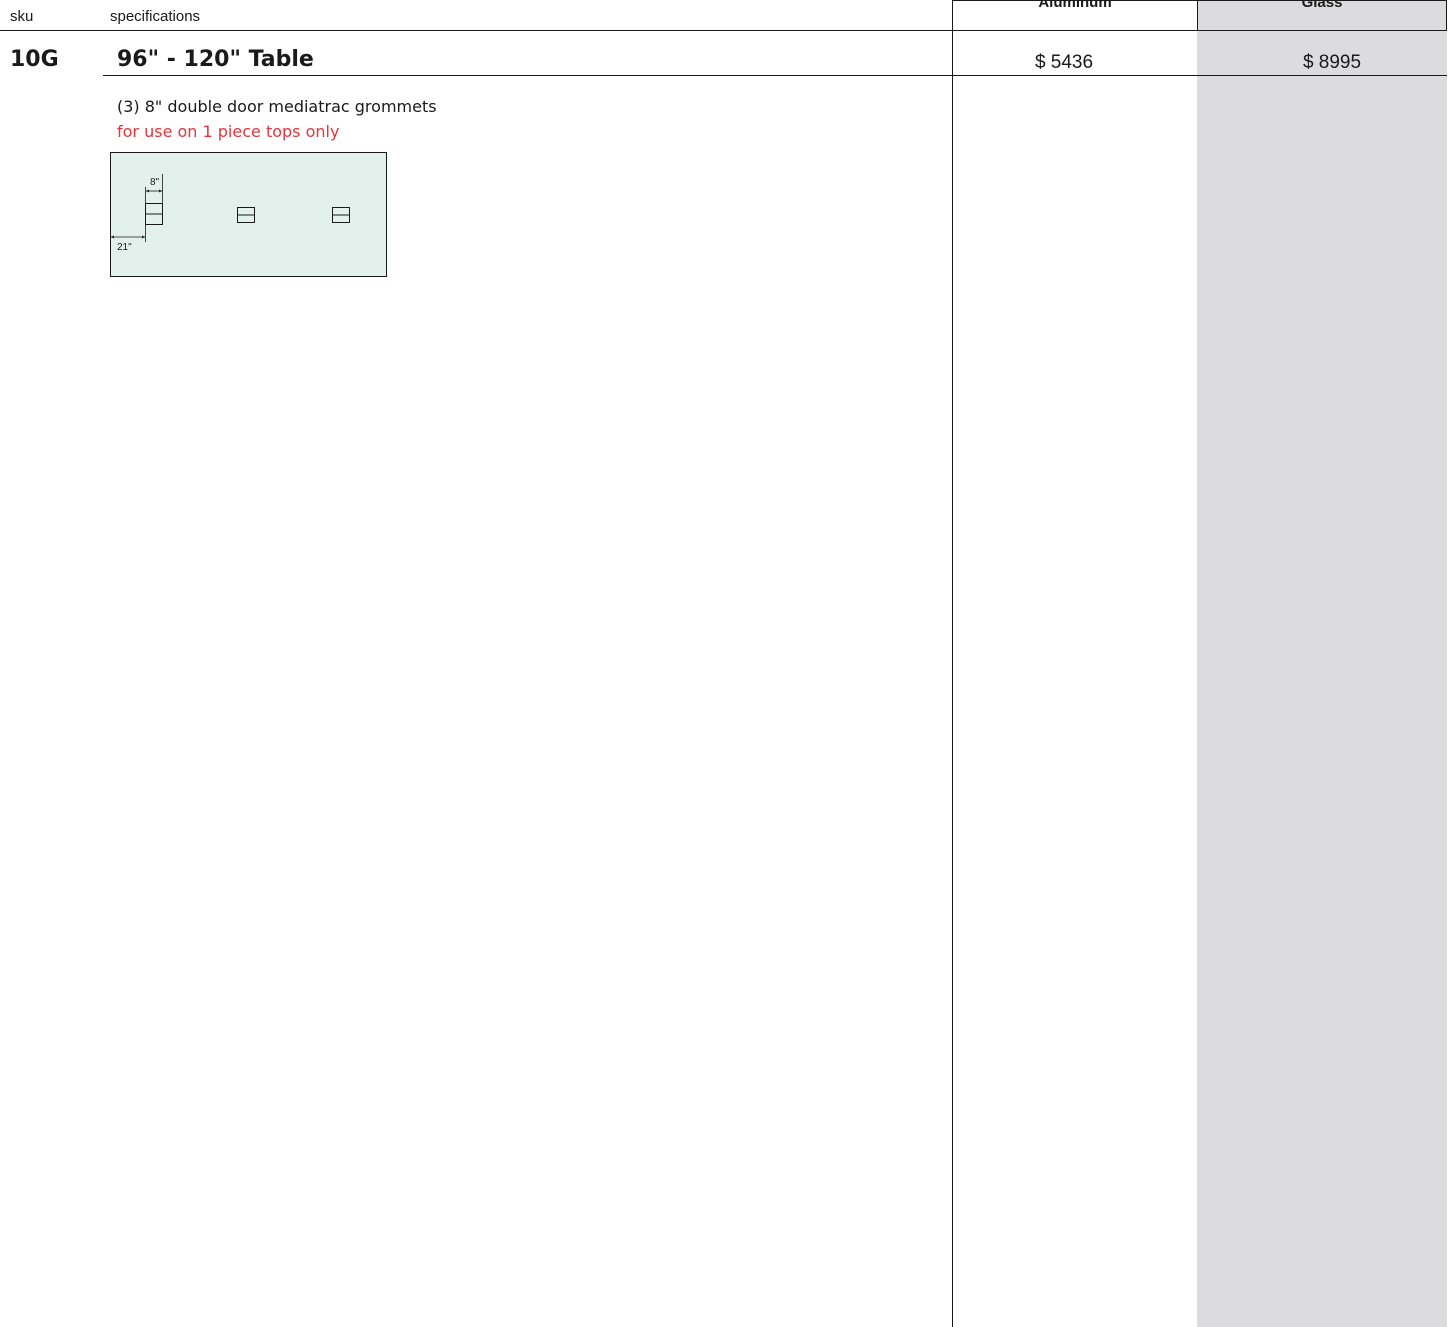 The width and height of the screenshot is (1450, 1327). What do you see at coordinates (277, 106) in the screenshot?
I see `product-spec: (3) 8" double door mediatrac grommets` at bounding box center [277, 106].